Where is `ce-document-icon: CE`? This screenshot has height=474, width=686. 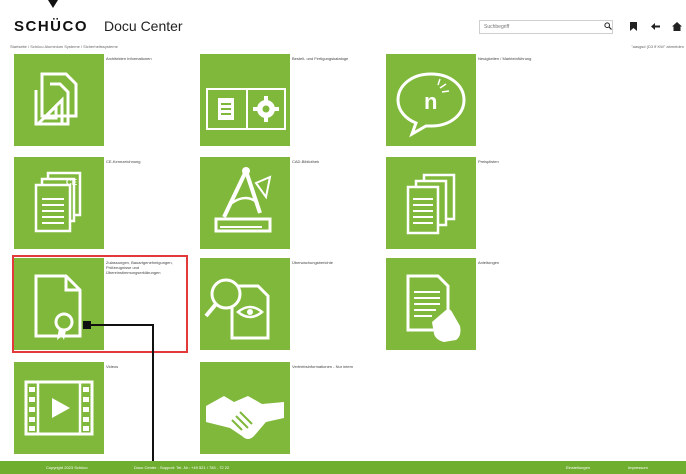
ce-document-icon: CE is located at coordinates (58, 202).